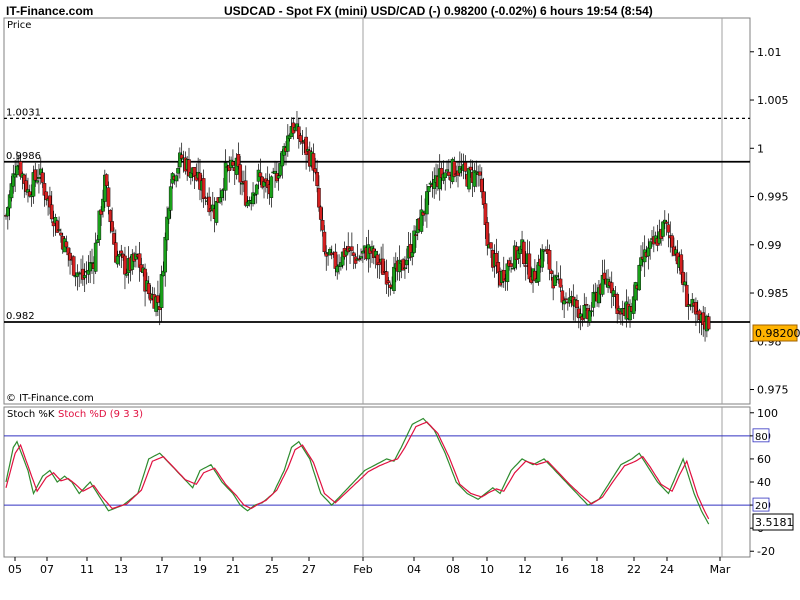 The height and width of the screenshot is (600, 800). I want to click on x-tick-label: 07, so click(47, 569).